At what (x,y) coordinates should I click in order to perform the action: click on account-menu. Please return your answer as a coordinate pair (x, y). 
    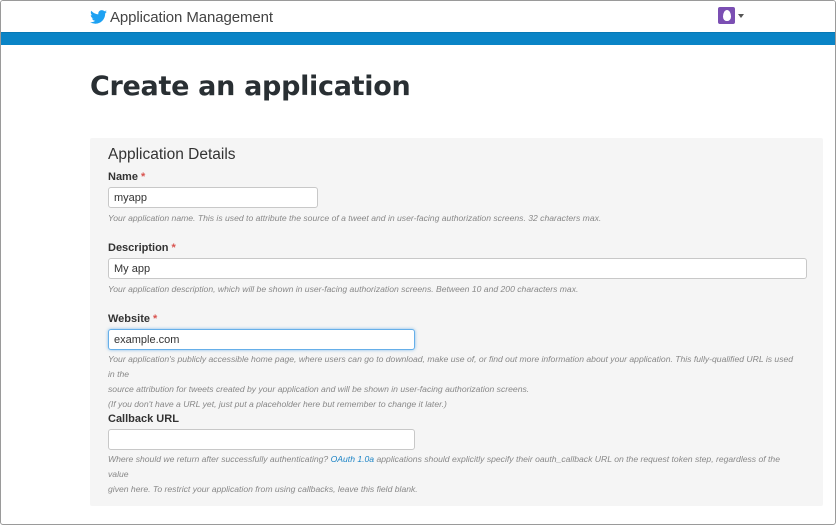
    Looking at the image, I should click on (731, 15).